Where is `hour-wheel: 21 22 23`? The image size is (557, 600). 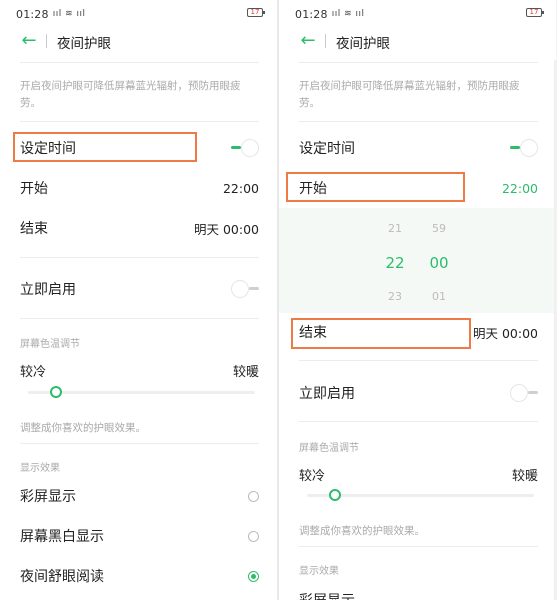
hour-wheel: 21 22 23 is located at coordinates (395, 263).